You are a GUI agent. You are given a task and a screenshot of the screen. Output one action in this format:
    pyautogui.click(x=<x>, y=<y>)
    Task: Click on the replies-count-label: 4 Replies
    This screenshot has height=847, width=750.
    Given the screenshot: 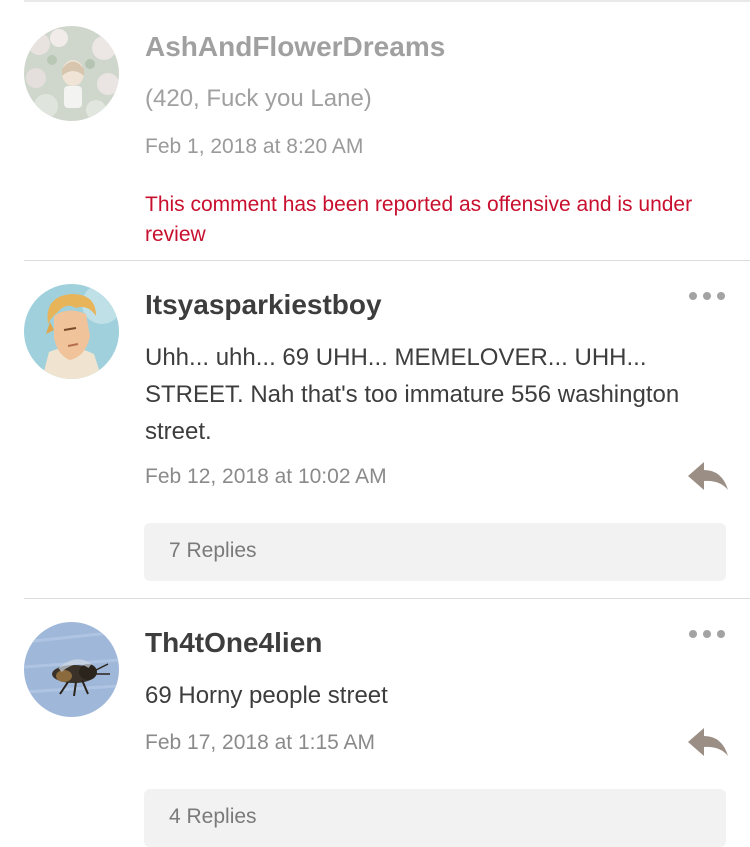 What is the action you would take?
    pyautogui.click(x=213, y=816)
    